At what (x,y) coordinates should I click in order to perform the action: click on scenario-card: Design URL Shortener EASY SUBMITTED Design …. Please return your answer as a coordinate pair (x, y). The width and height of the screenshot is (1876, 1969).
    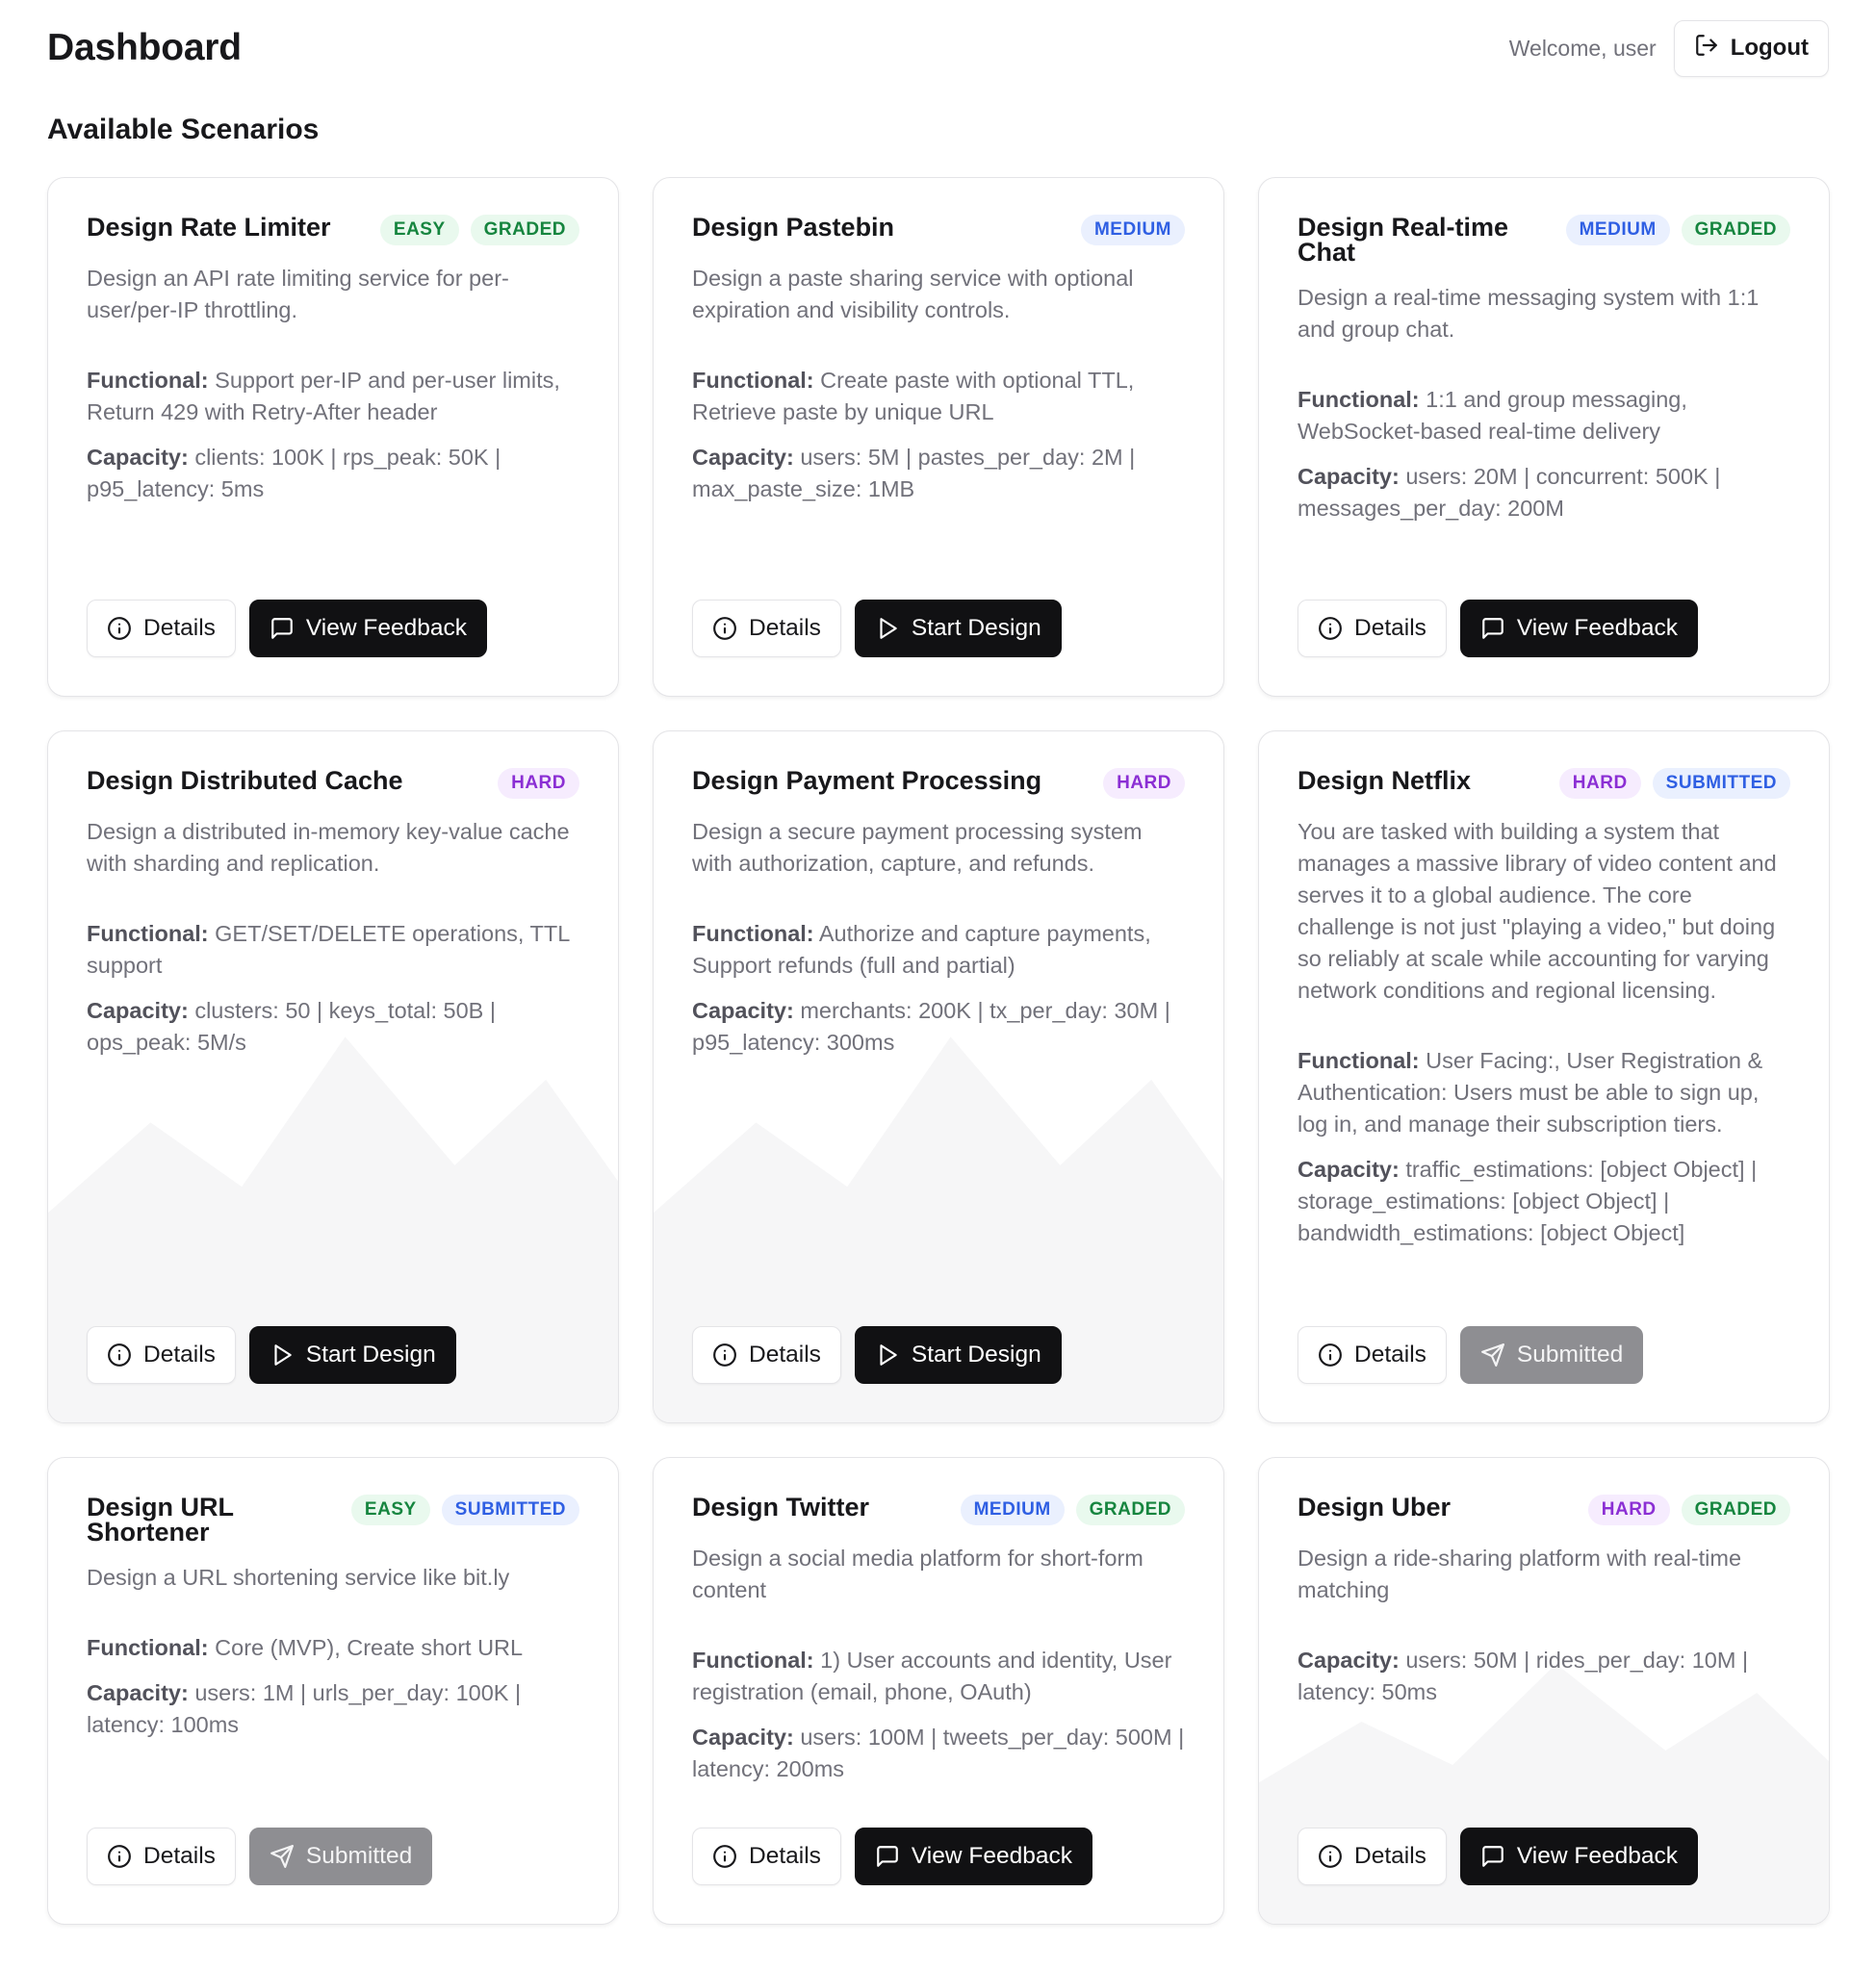
    Looking at the image, I should click on (333, 1691).